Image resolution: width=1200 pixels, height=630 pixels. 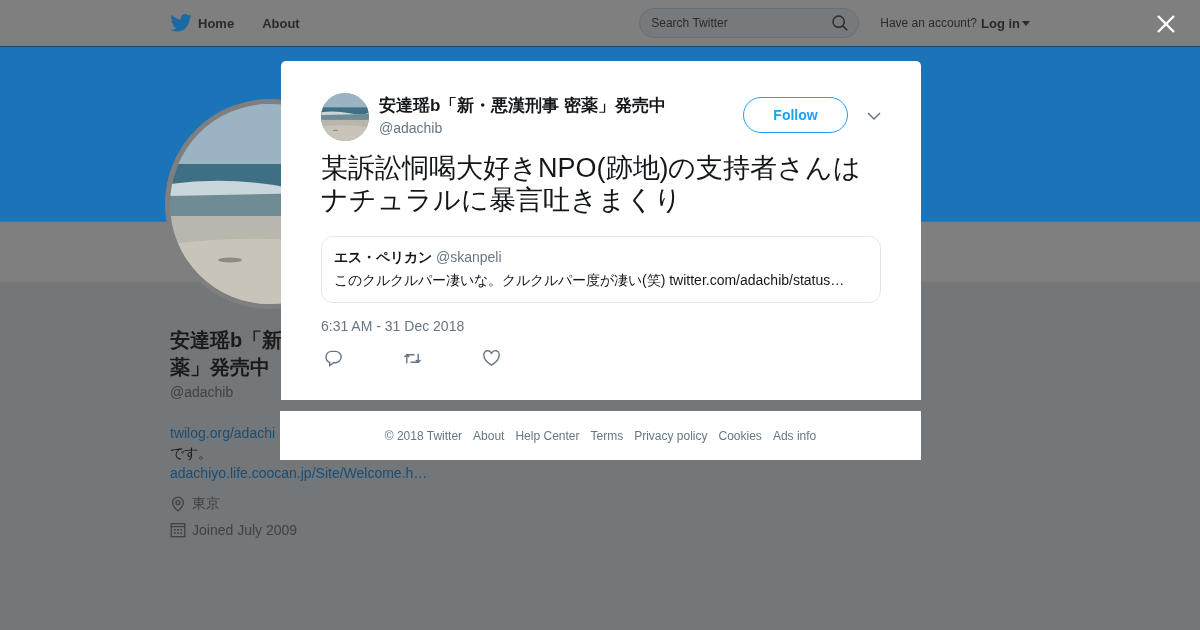 What do you see at coordinates (547, 435) in the screenshot?
I see `footer-link: Help Center` at bounding box center [547, 435].